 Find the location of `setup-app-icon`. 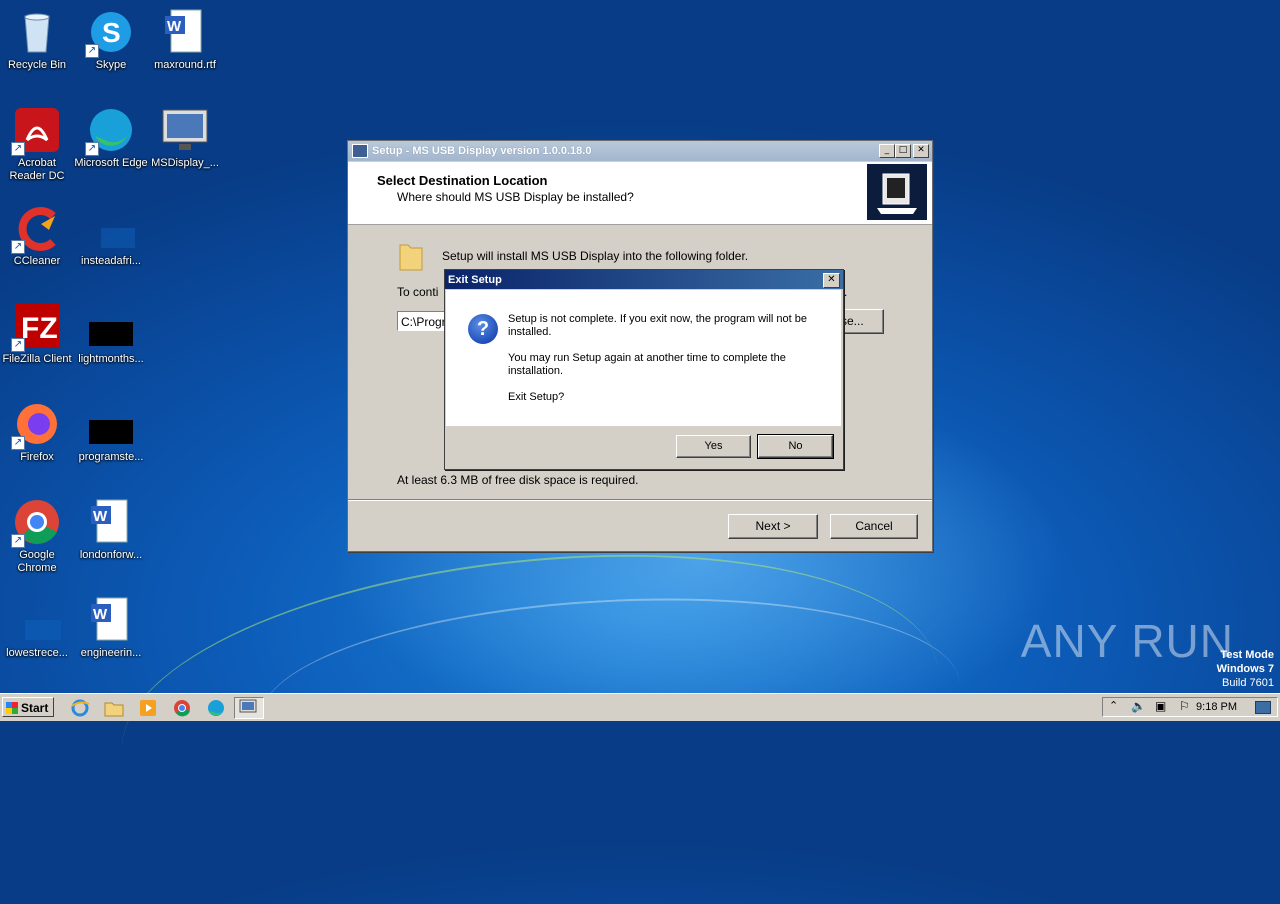

setup-app-icon is located at coordinates (360, 151).